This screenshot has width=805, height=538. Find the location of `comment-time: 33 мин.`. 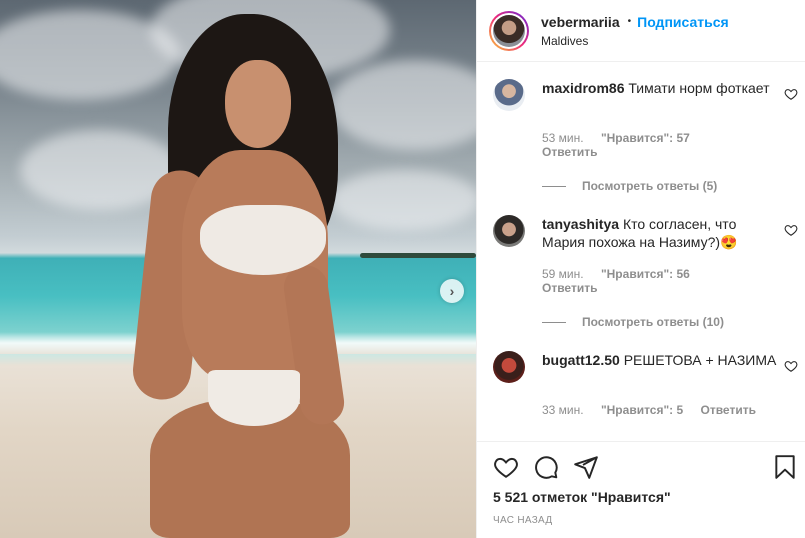

comment-time: 33 мин. is located at coordinates (563, 410).